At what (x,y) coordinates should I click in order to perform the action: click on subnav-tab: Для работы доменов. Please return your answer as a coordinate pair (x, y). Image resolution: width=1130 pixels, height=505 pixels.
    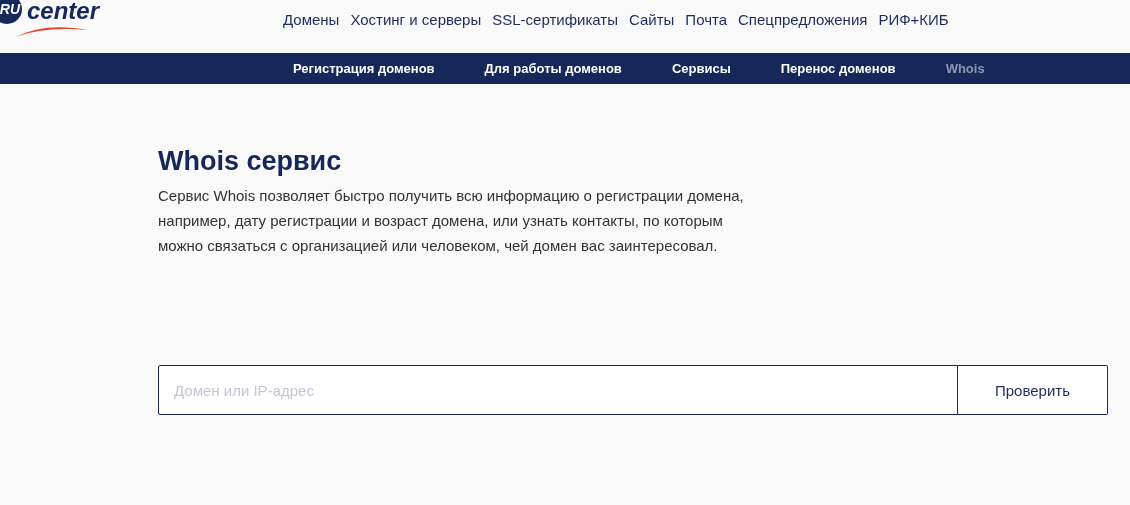
    Looking at the image, I should click on (553, 68).